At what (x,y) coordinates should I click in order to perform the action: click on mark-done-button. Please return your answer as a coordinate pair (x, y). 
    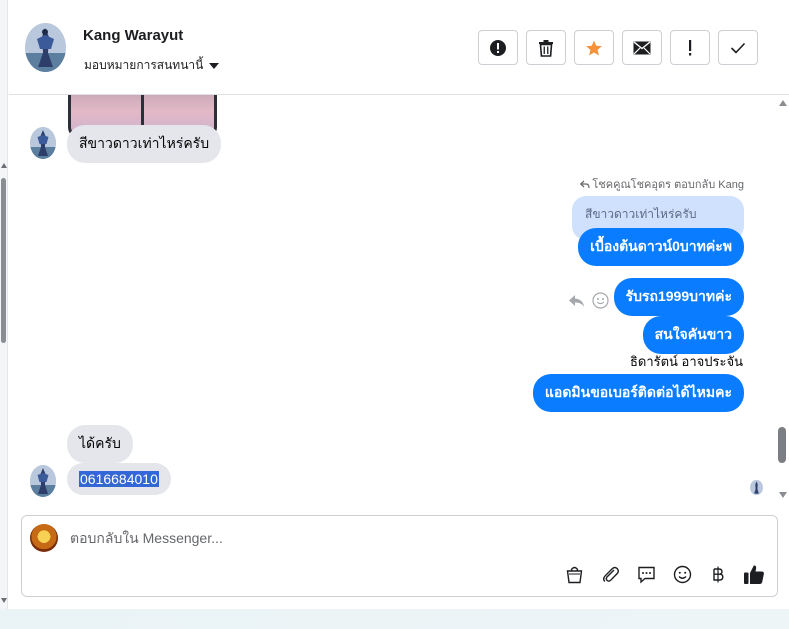
    Looking at the image, I should click on (738, 47).